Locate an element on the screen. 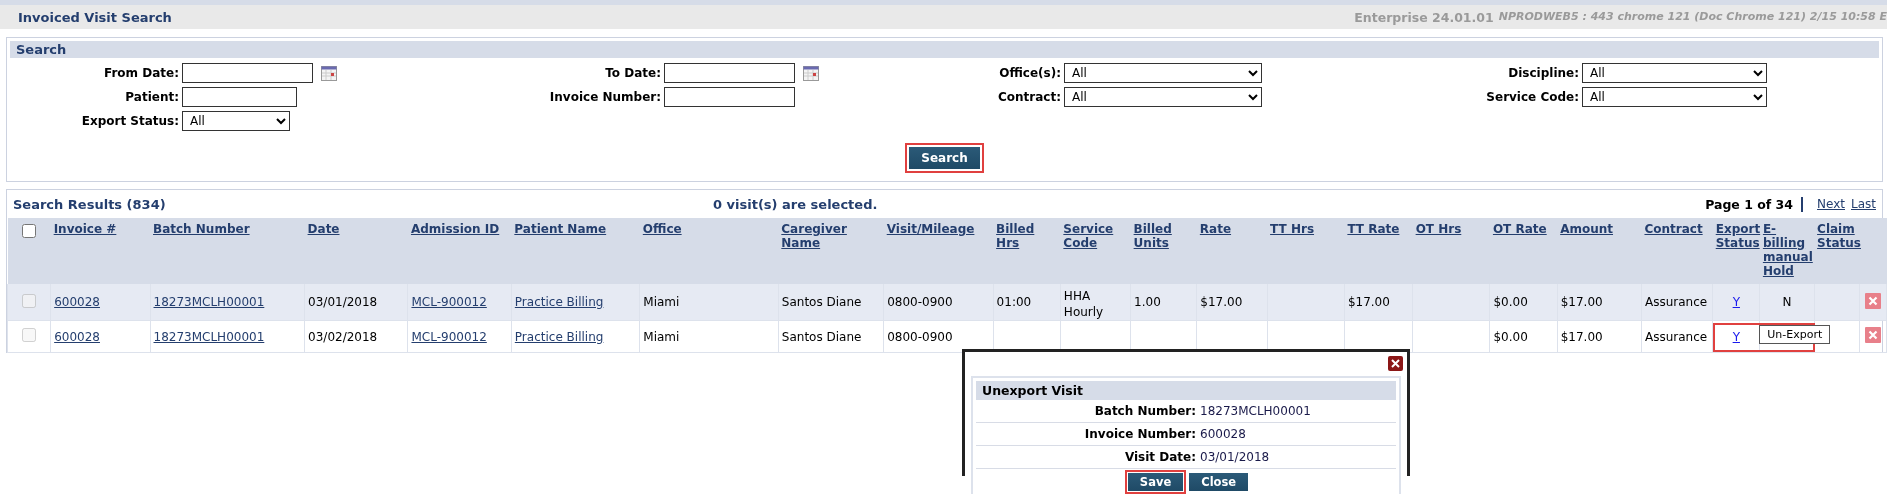 This screenshot has width=1887, height=495. column-header: Rate is located at coordinates (1232, 229).